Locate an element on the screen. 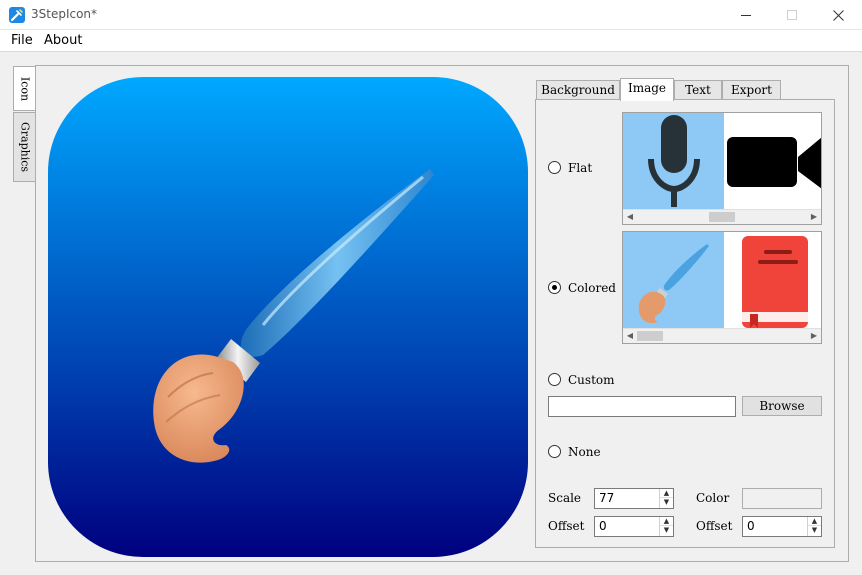 The image size is (862, 575). colored-thumb-book is located at coordinates (772, 280).